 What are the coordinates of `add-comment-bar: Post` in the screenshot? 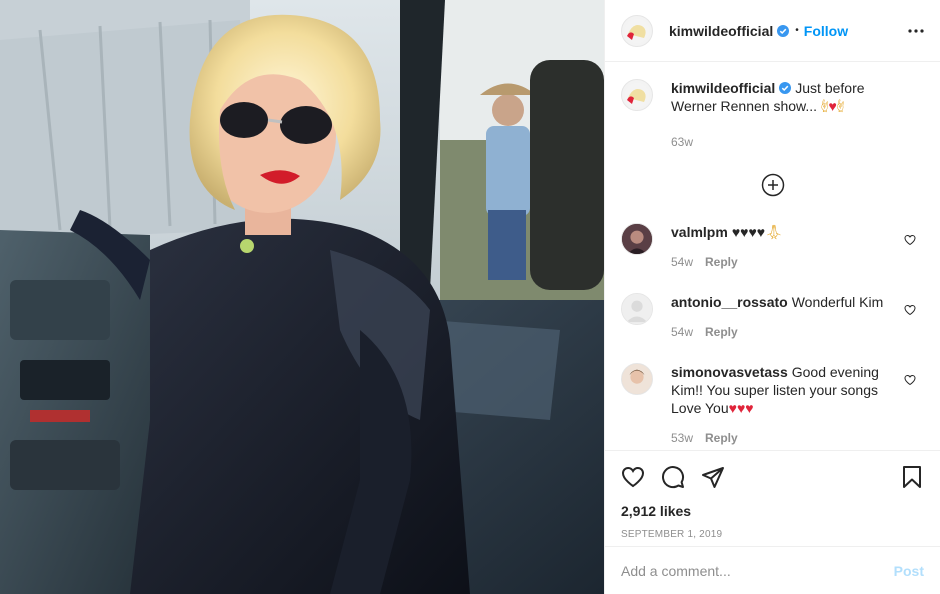 It's located at (772, 570).